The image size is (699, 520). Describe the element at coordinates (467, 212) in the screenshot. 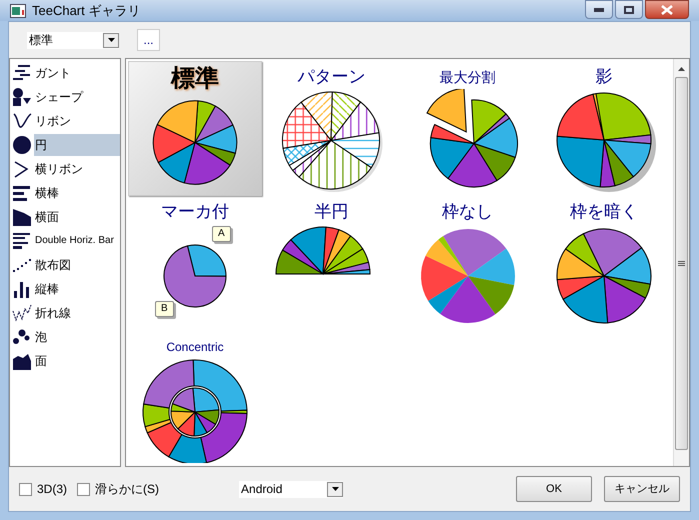

I see `tile-title: 枠なし` at that location.